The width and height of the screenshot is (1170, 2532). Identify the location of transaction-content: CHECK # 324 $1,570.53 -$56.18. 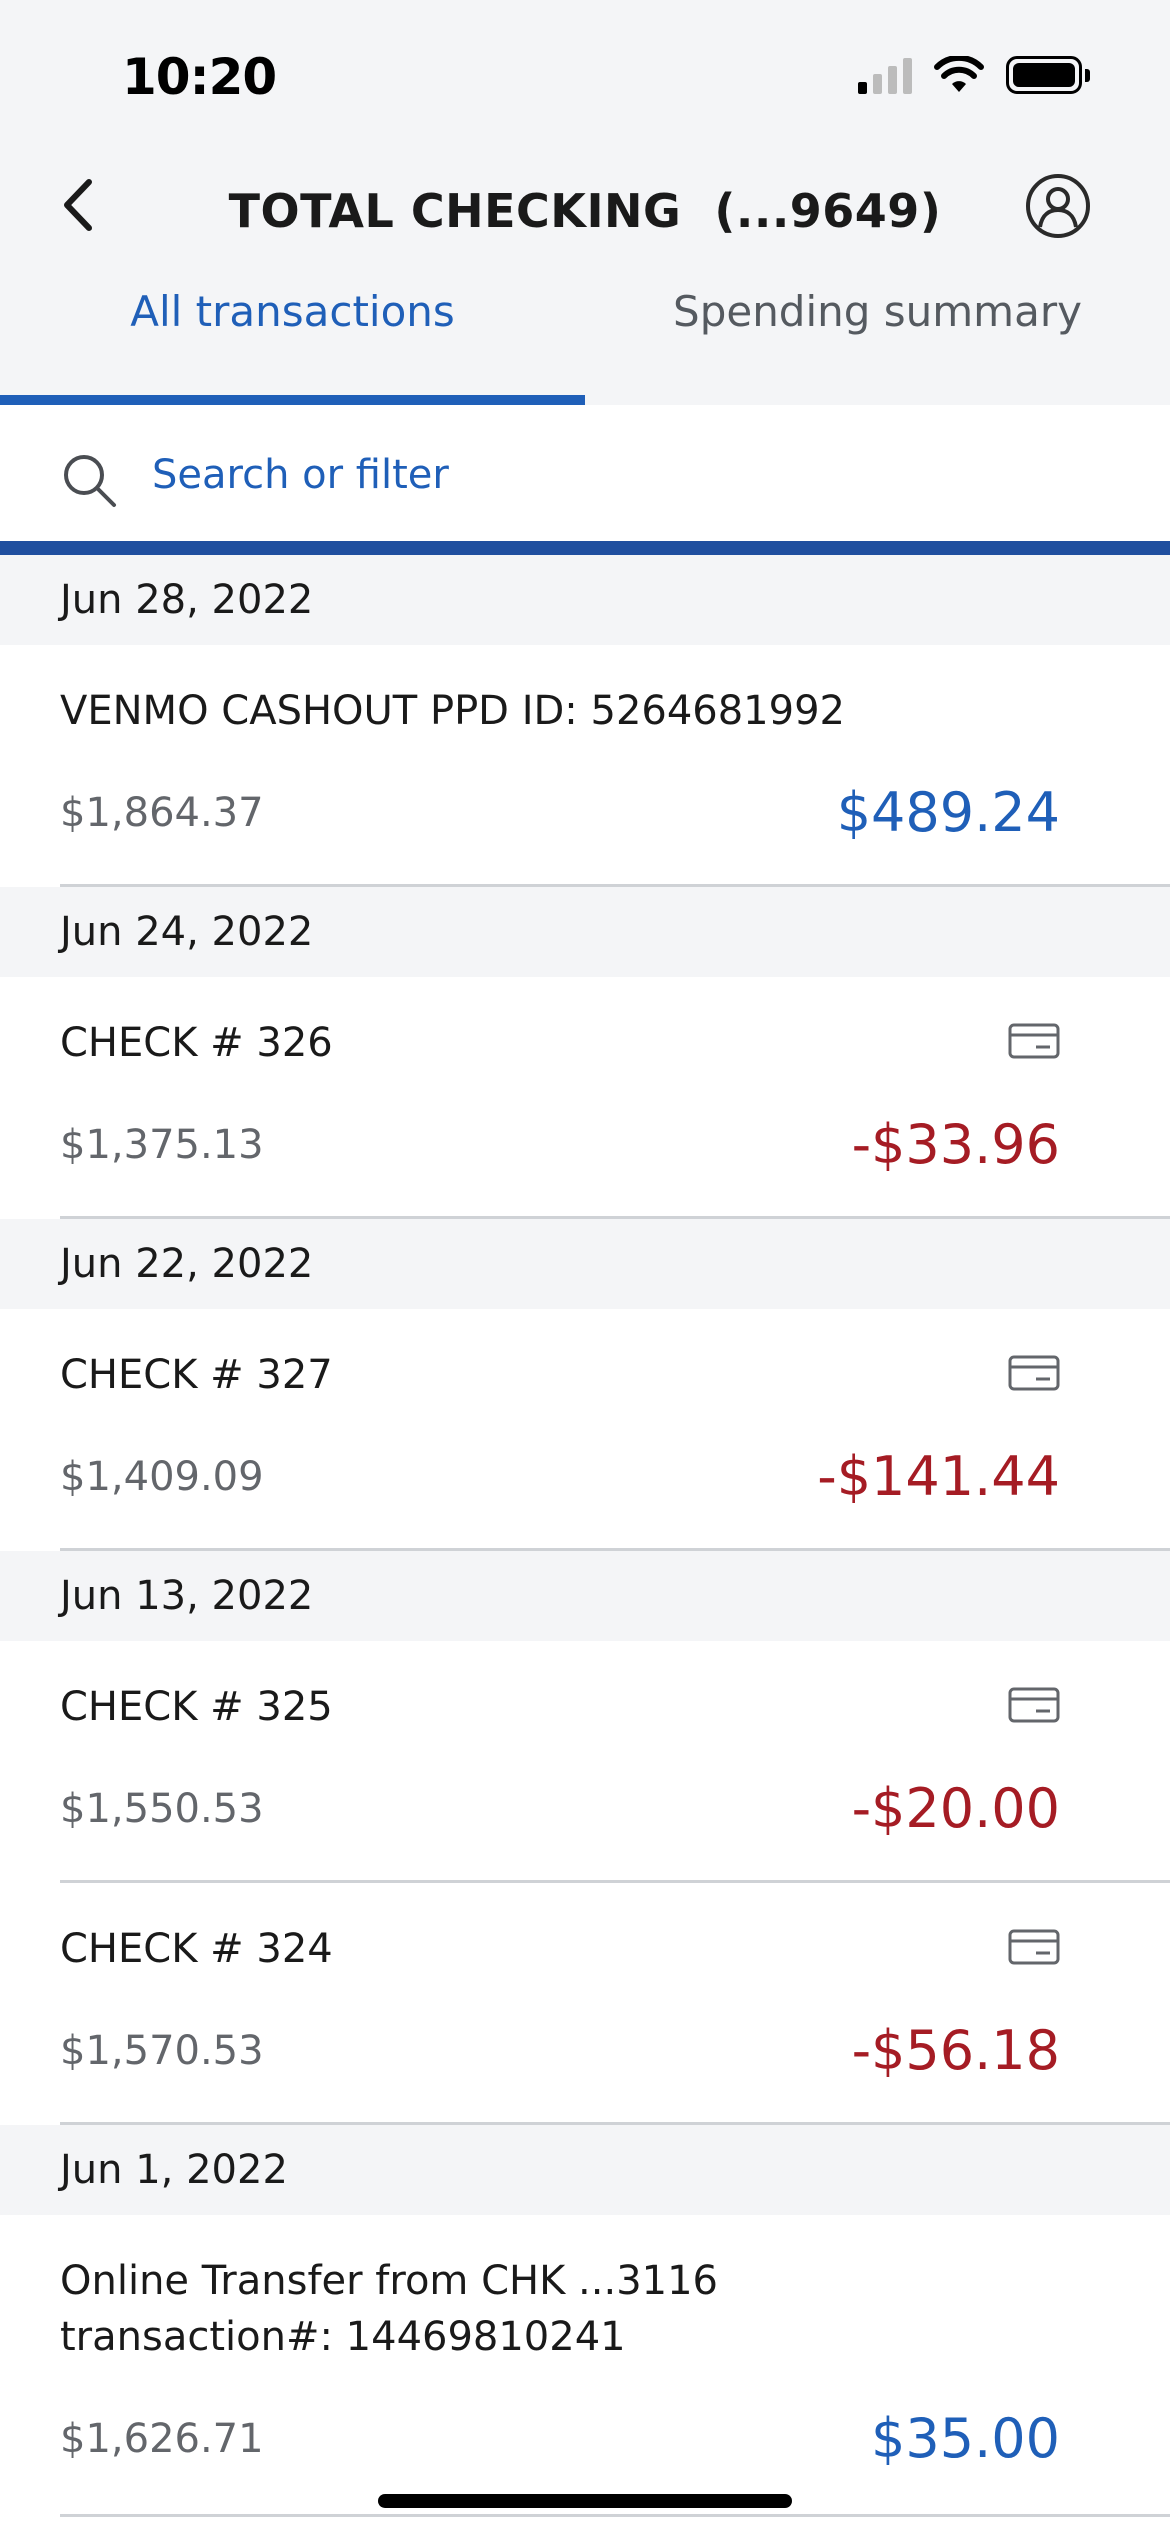
(615, 2004).